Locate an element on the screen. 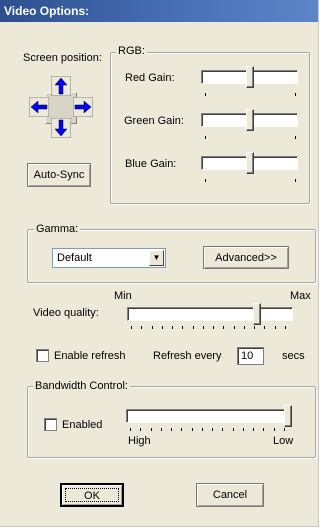 Image resolution: width=325 pixels, height=530 pixels. red-gain-label: Red Gain: is located at coordinates (150, 78).